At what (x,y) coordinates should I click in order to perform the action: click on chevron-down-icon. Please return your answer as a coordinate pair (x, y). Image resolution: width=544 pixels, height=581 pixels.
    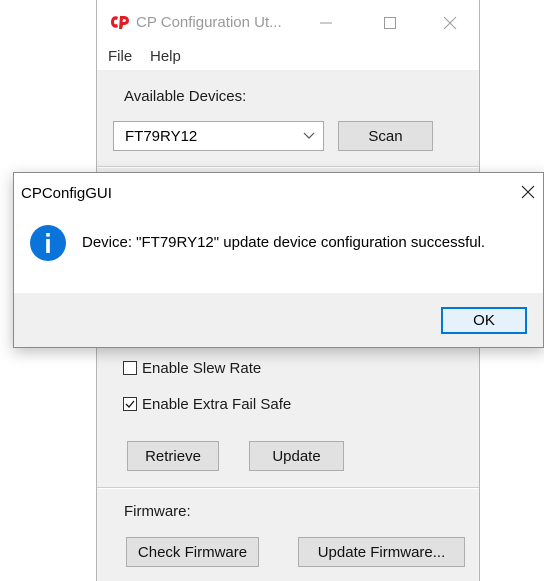
    Looking at the image, I should click on (309, 135).